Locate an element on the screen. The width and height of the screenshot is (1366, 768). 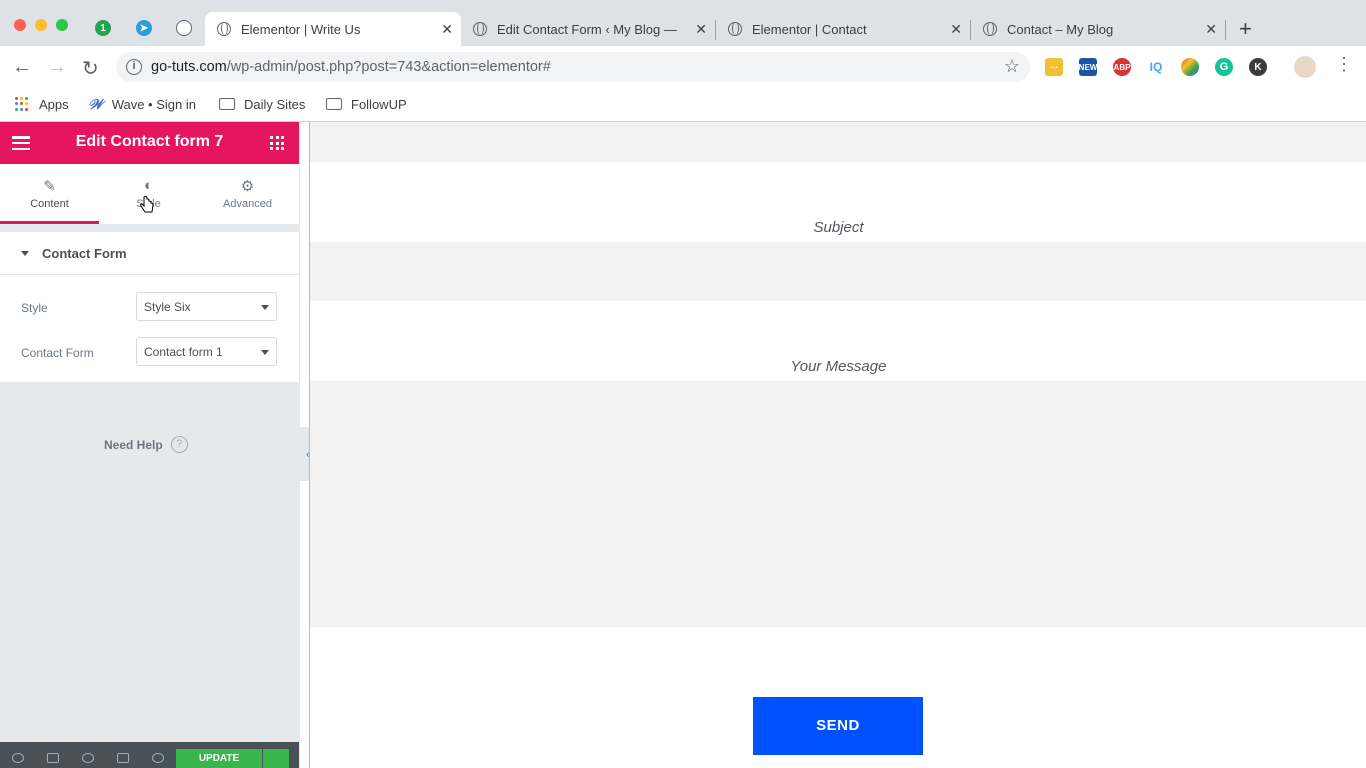
tab-title: Elementor | Write Us is located at coordinates (301, 29).